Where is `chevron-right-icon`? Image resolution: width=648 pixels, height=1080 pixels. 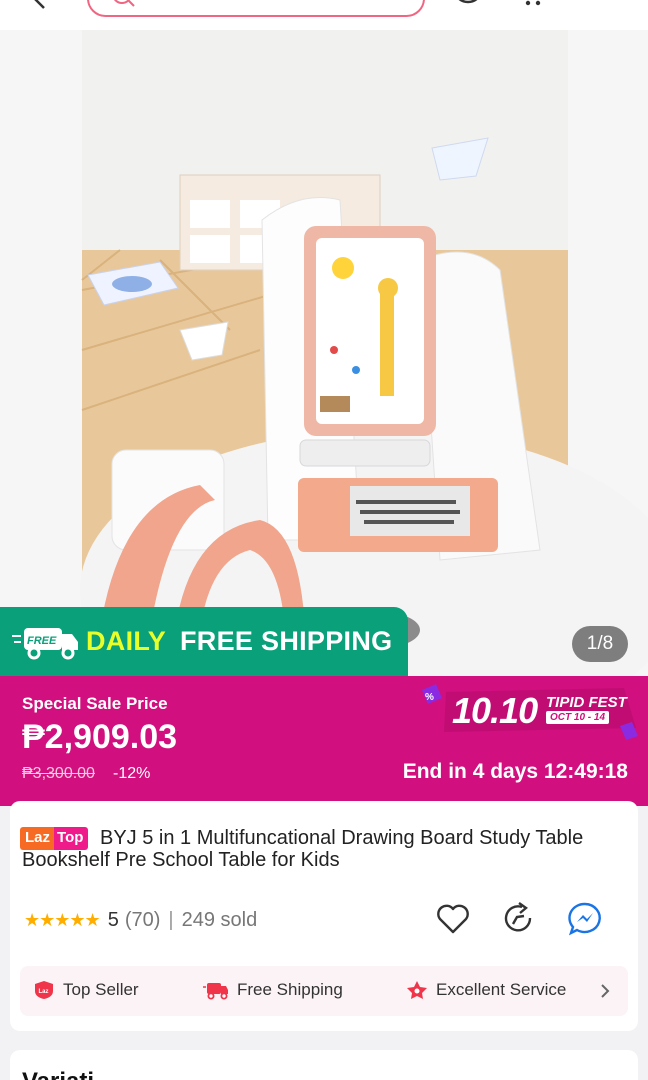 chevron-right-icon is located at coordinates (605, 991).